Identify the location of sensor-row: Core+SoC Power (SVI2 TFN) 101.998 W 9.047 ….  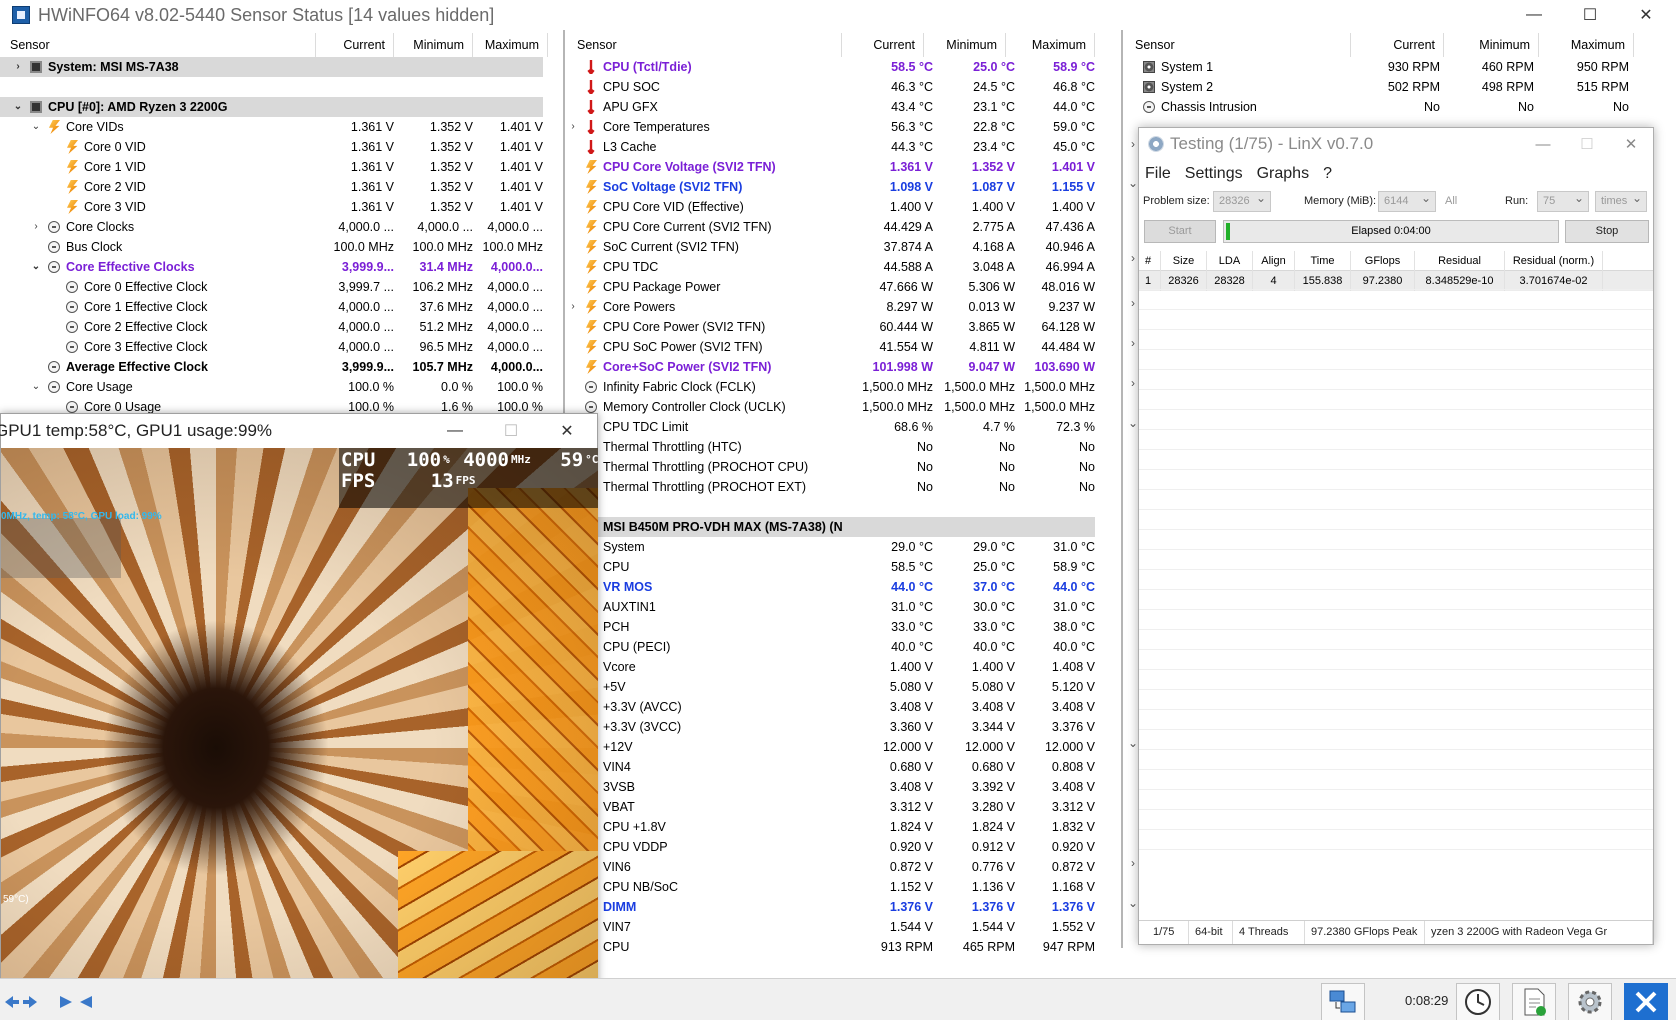
(844, 367).